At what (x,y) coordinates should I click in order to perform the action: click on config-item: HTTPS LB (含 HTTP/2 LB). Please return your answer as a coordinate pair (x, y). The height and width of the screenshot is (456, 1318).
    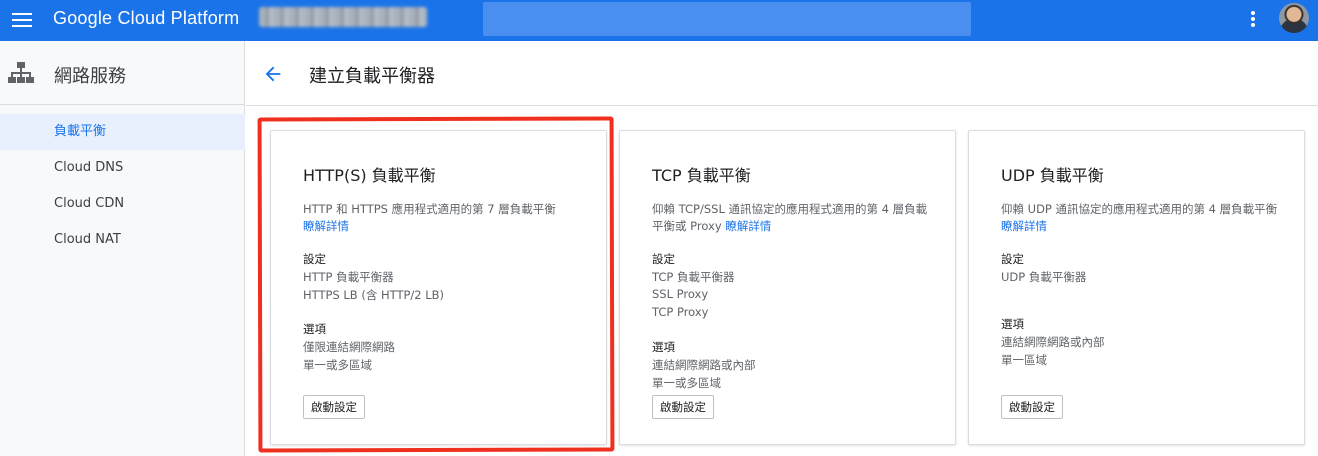
    Looking at the image, I should click on (374, 295).